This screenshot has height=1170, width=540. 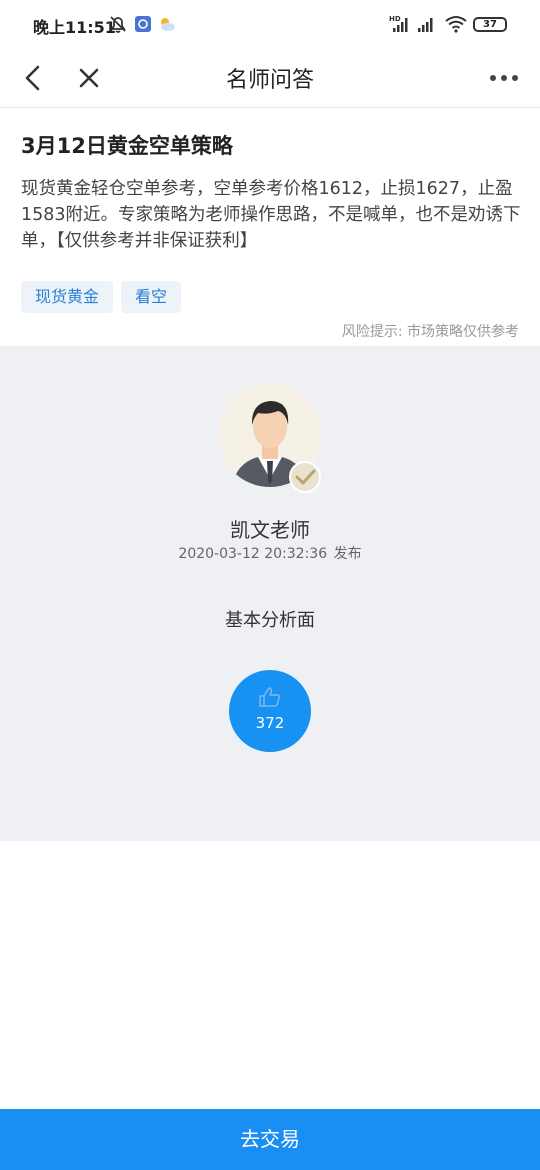 I want to click on wifi-icon, so click(x=456, y=24).